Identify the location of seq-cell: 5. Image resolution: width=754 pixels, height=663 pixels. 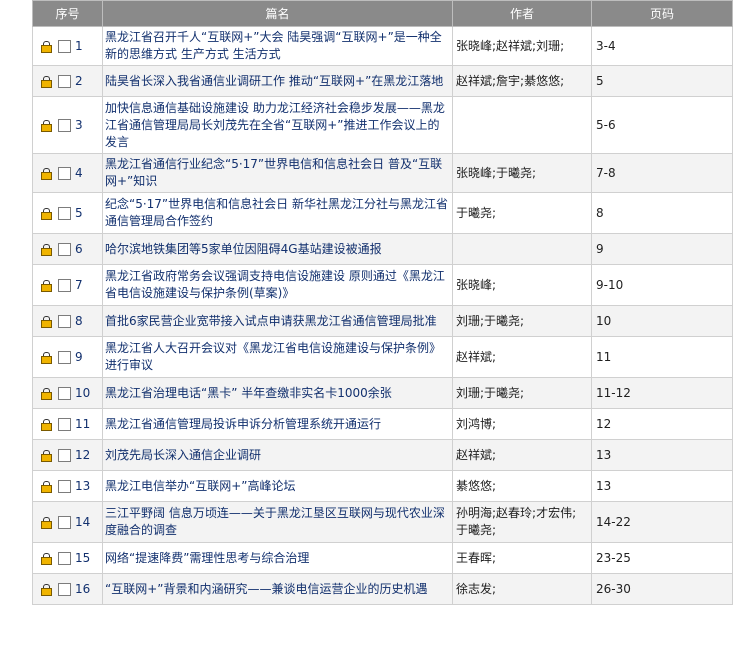
(67, 213).